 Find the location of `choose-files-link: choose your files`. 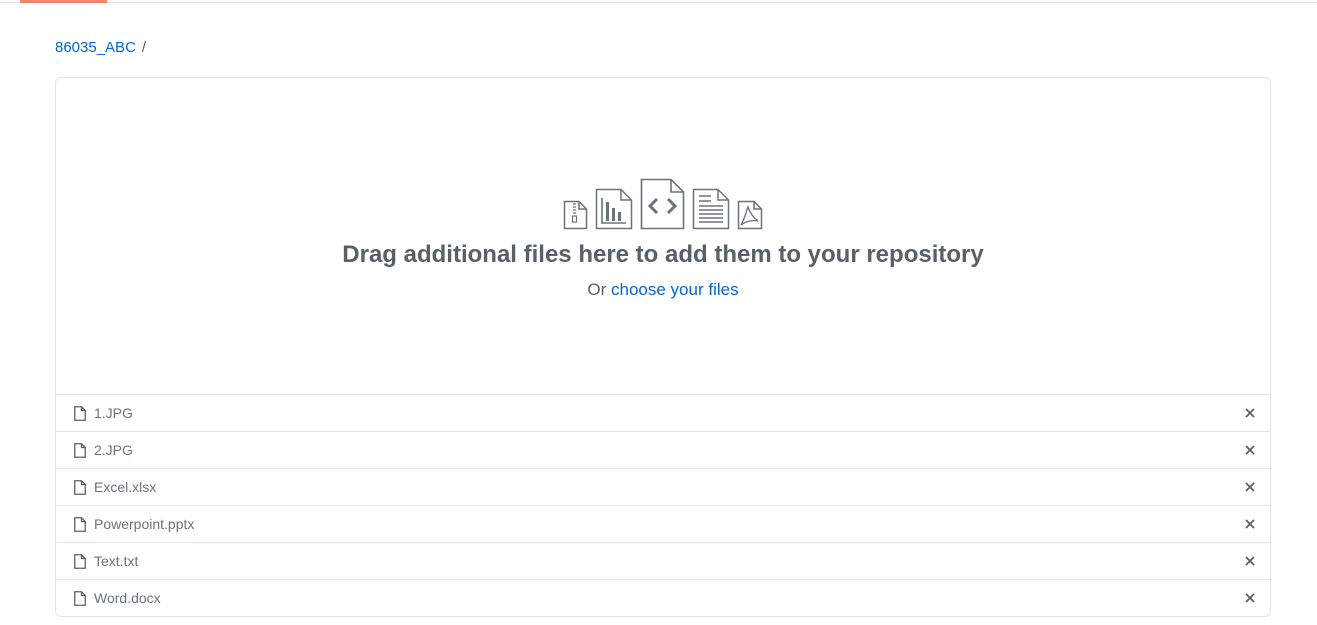

choose-files-link: choose your files is located at coordinates (675, 289).